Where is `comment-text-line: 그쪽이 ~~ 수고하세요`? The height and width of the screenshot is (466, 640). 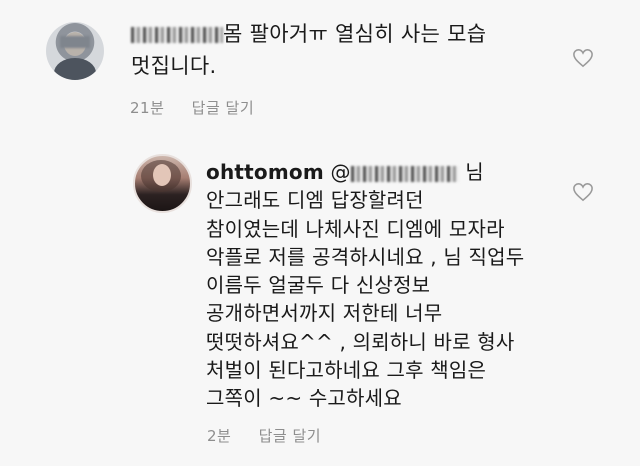 comment-text-line: 그쪽이 ~~ 수고하세요 is located at coordinates (304, 398).